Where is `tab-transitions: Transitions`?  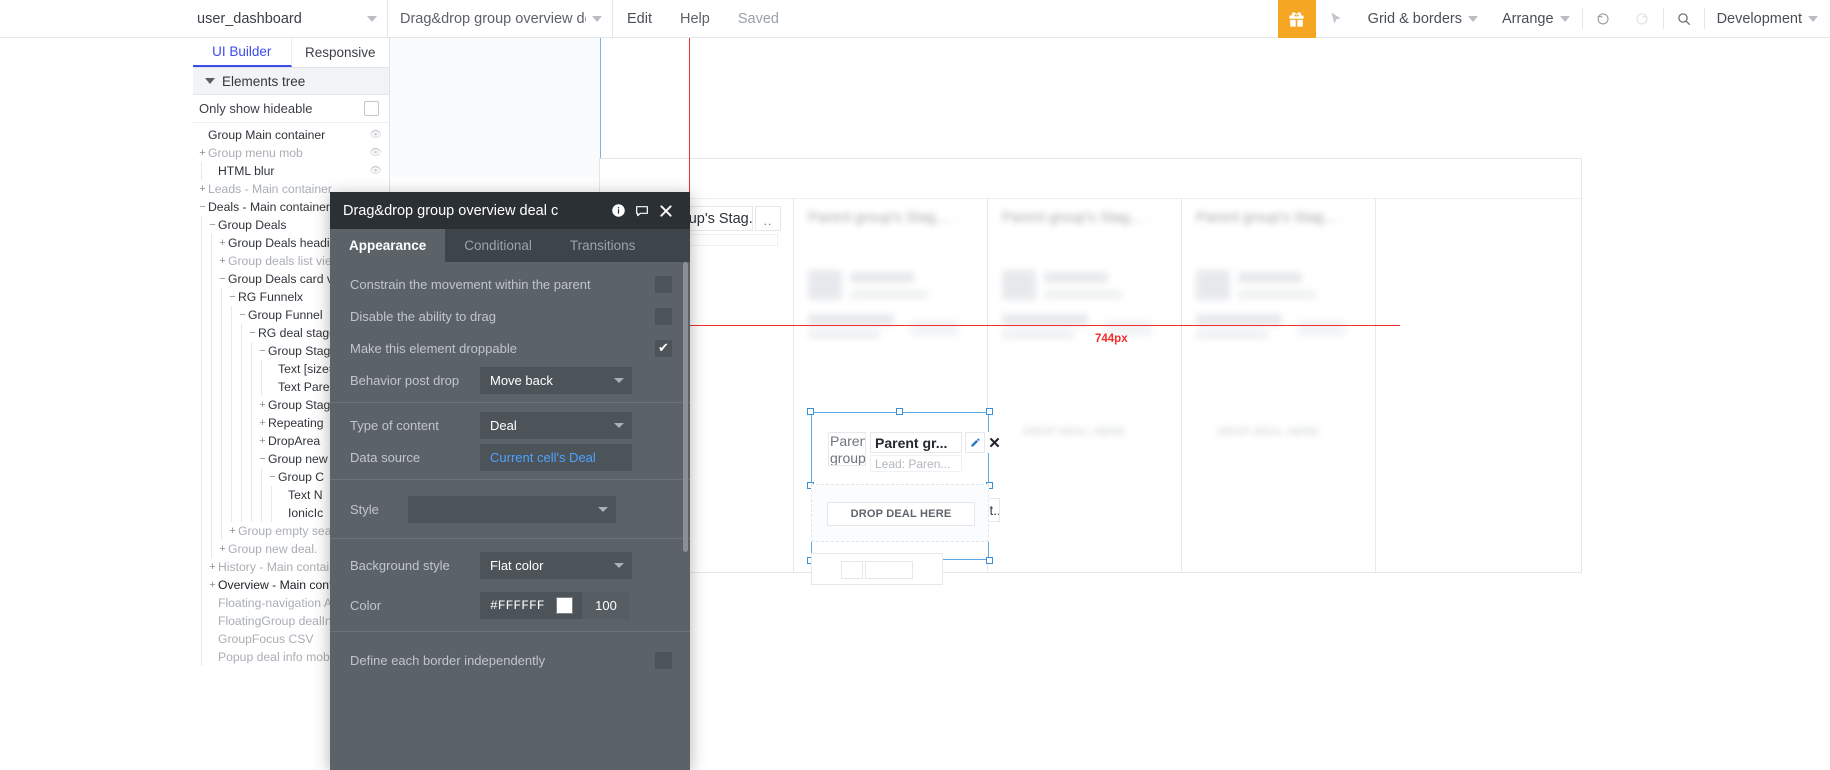
tab-transitions: Transitions is located at coordinates (603, 245).